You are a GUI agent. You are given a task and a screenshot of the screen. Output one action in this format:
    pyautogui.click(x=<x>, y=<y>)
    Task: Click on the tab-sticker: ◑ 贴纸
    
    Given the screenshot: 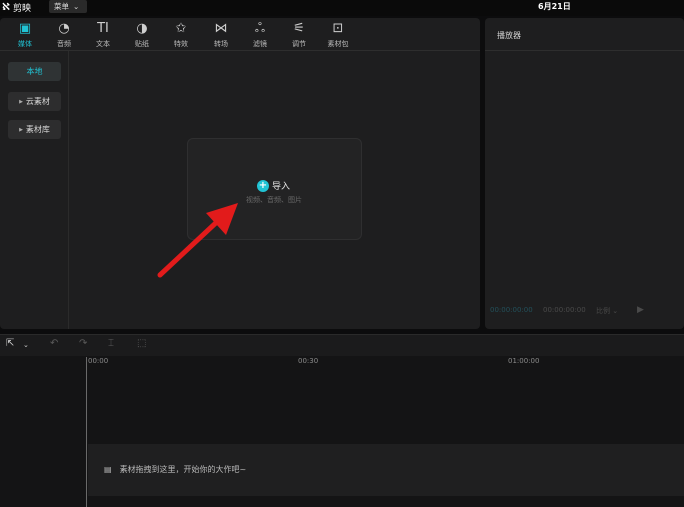 What is the action you would take?
    pyautogui.click(x=142, y=35)
    